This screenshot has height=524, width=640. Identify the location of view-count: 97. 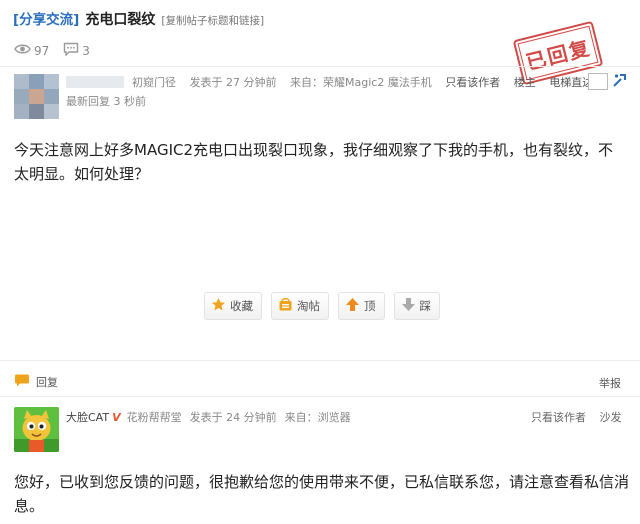
(42, 50).